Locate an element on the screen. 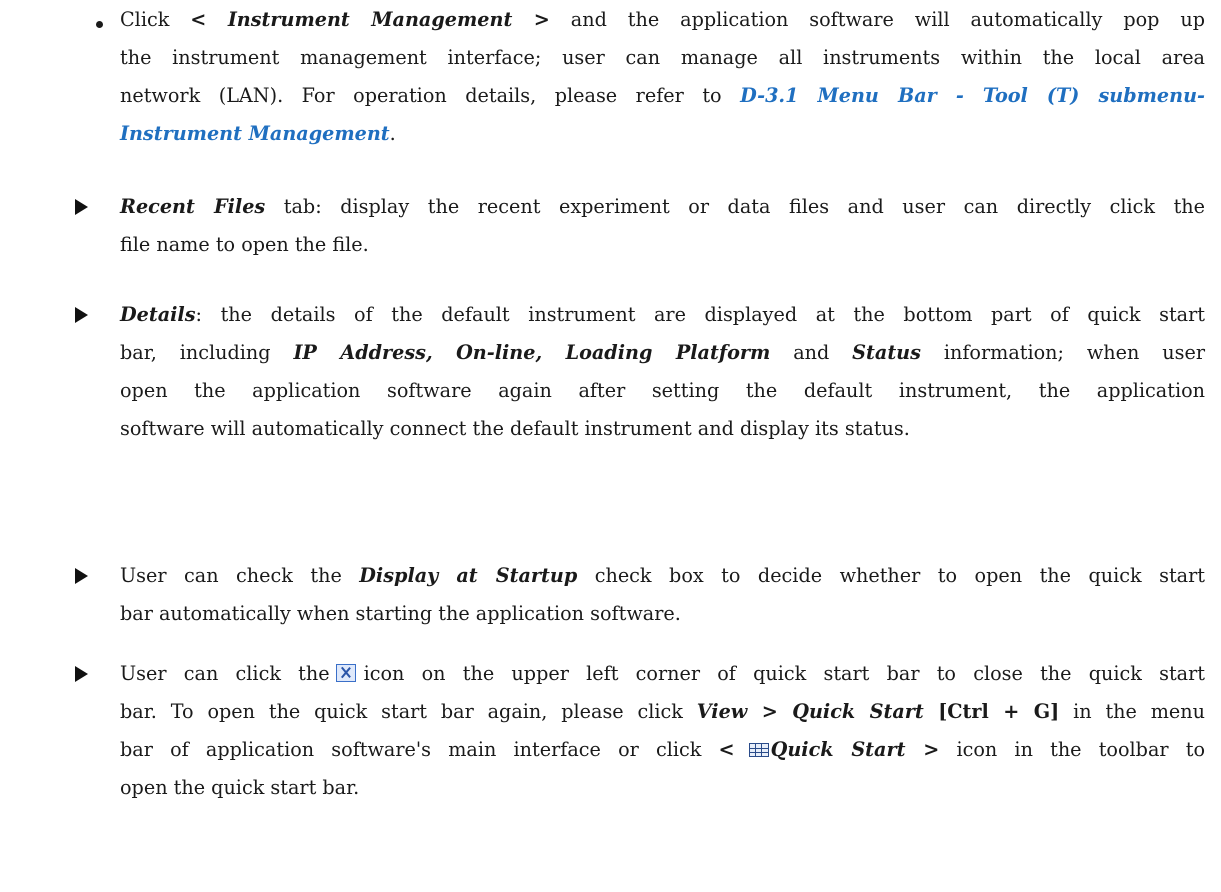 This screenshot has width=1221, height=892. details-label: Details is located at coordinates (158, 314).